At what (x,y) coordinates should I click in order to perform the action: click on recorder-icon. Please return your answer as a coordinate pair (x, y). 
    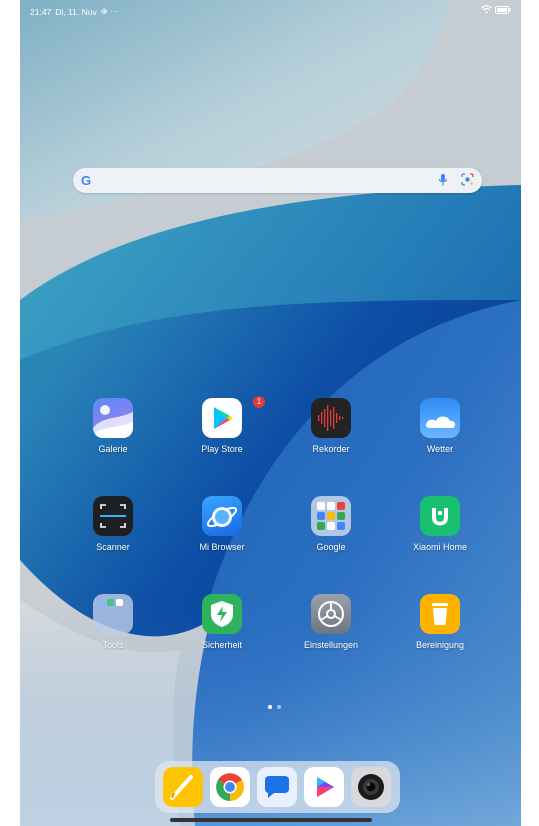
    Looking at the image, I should click on (331, 418).